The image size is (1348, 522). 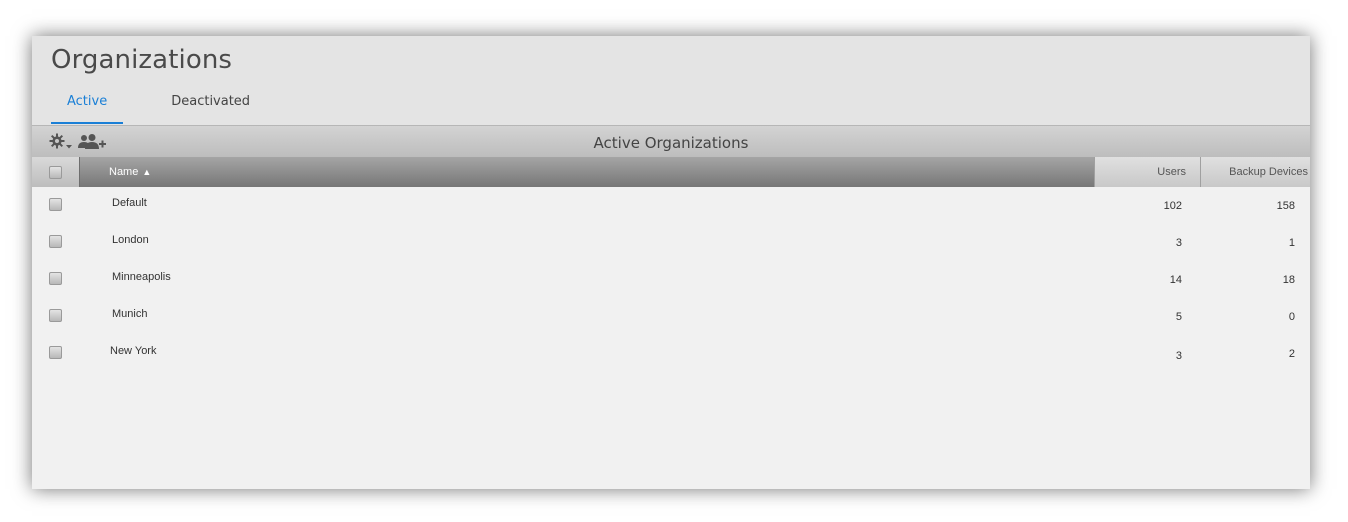 I want to click on column-header-users: Users, so click(x=1147, y=172).